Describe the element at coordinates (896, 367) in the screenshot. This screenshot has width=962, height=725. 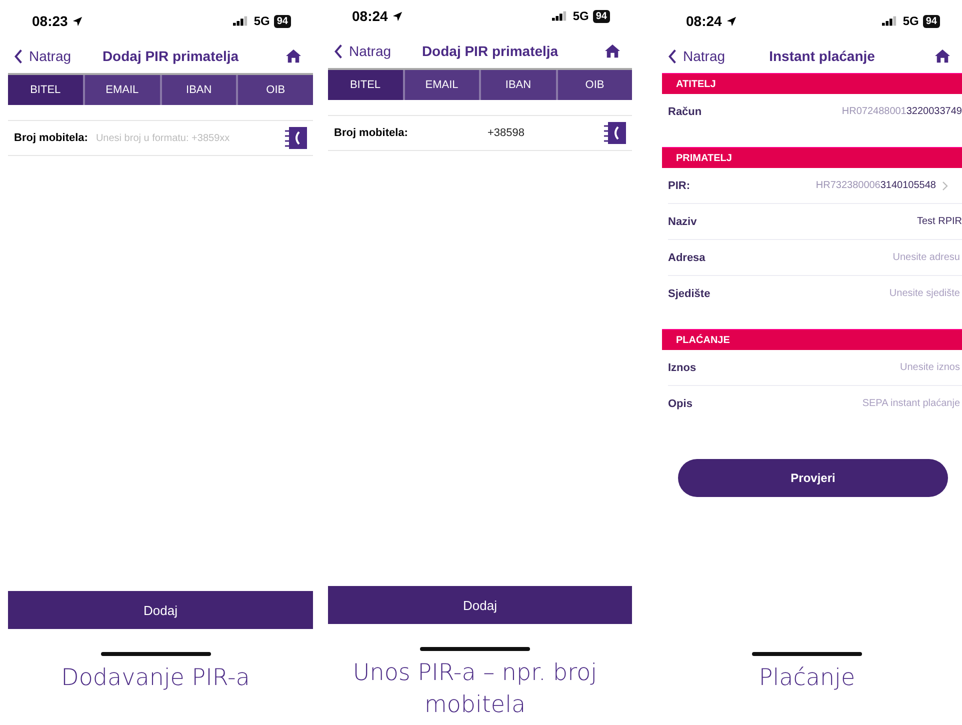
I see `input-field: Unesite iznos` at that location.